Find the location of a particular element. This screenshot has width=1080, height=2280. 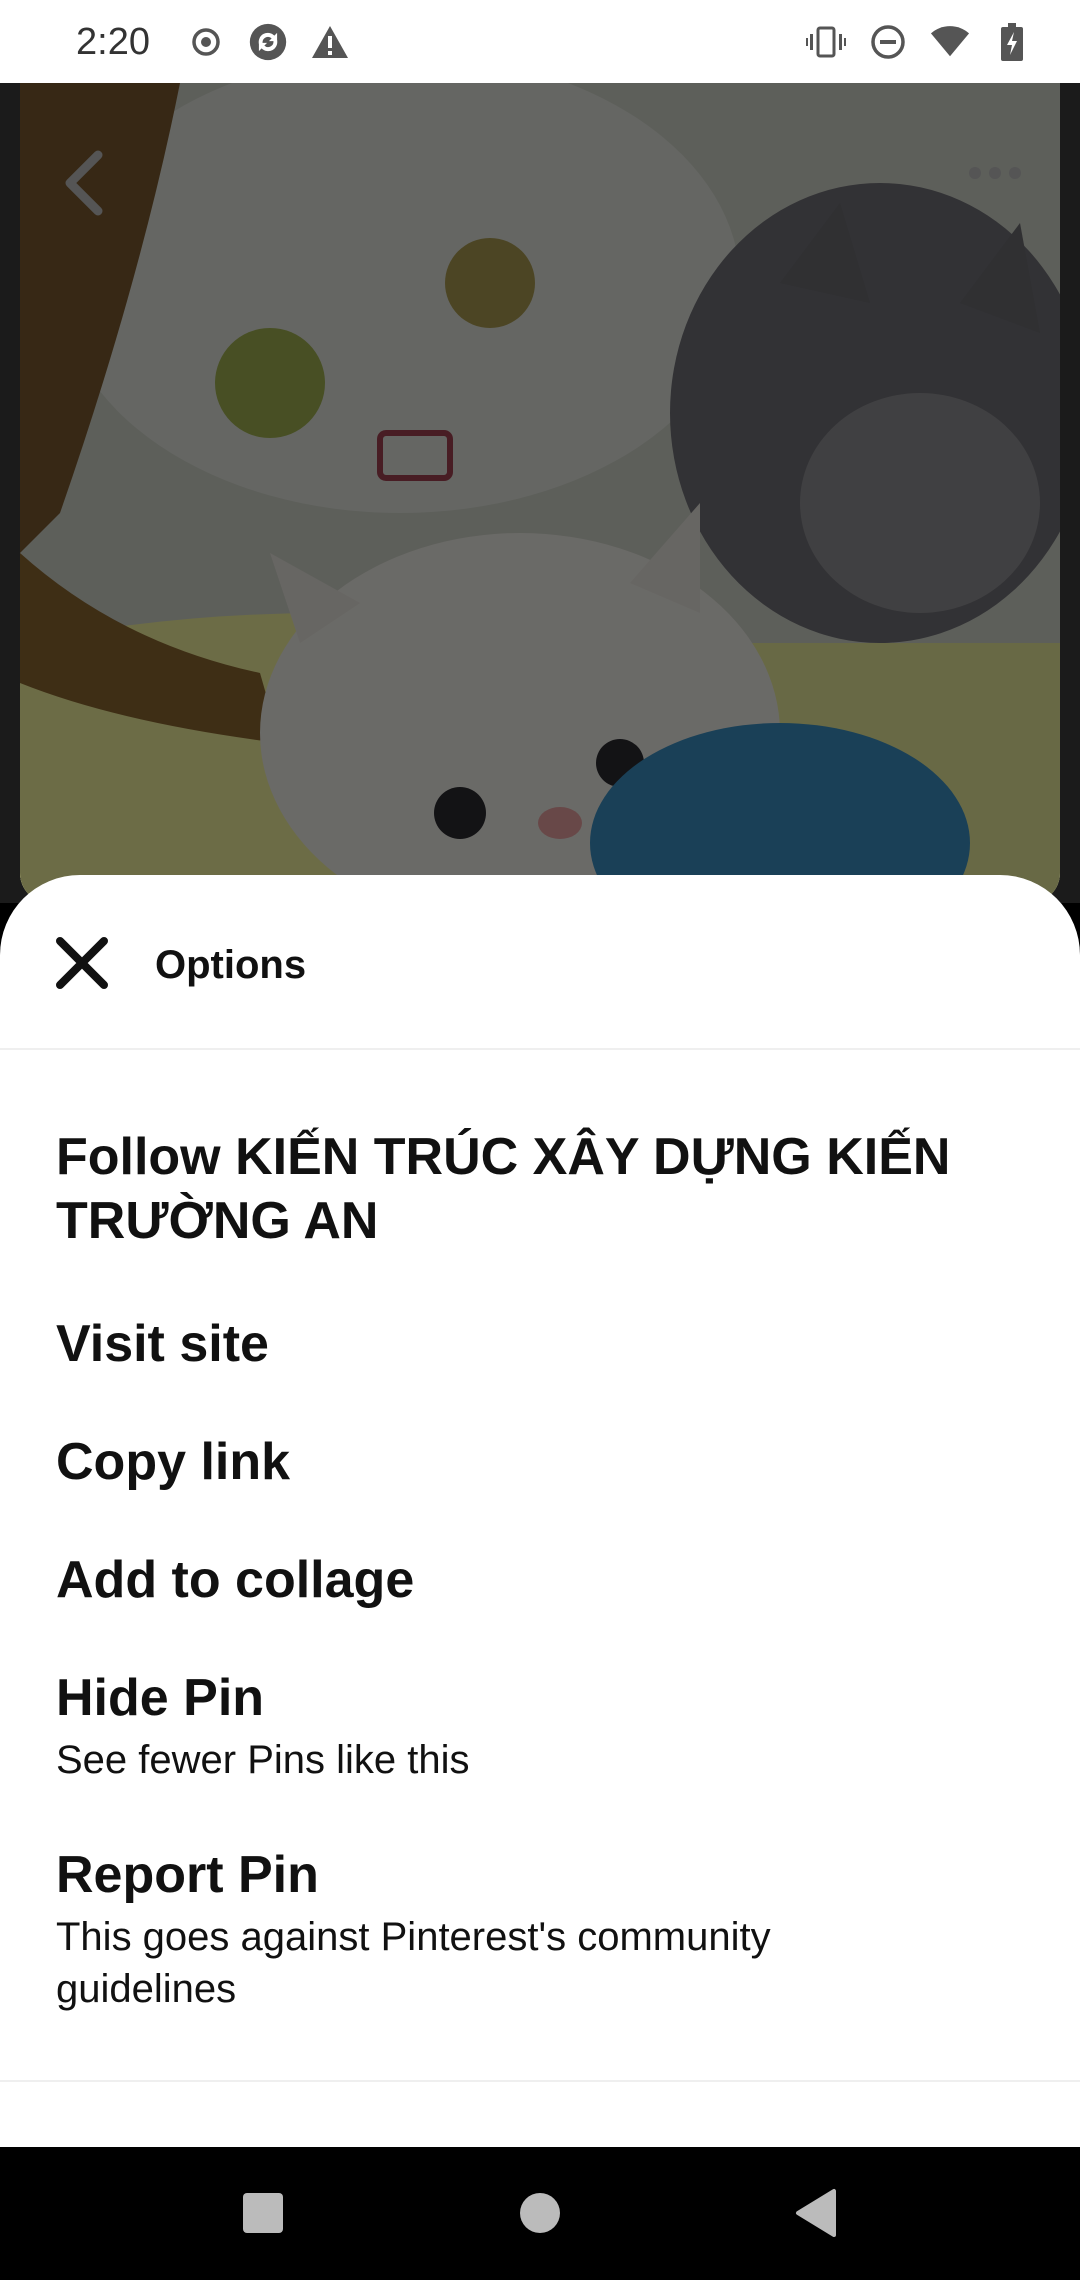

close-icon is located at coordinates (82, 963).